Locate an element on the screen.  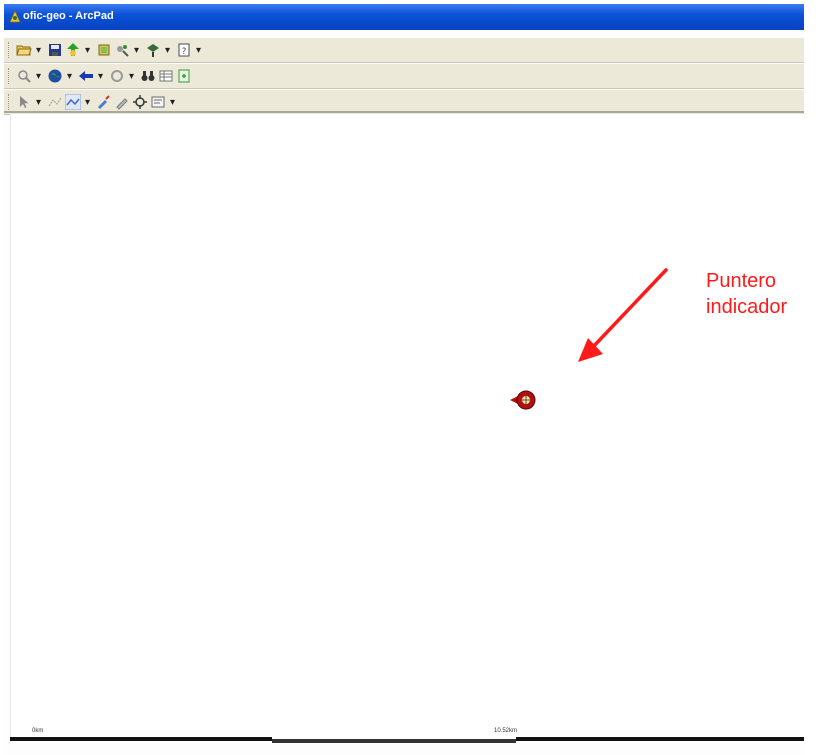
help-icon: ? is located at coordinates (184, 50).